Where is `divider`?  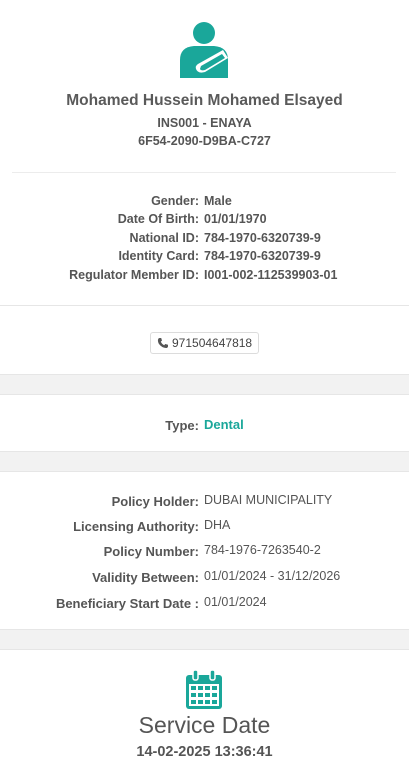 divider is located at coordinates (204, 172).